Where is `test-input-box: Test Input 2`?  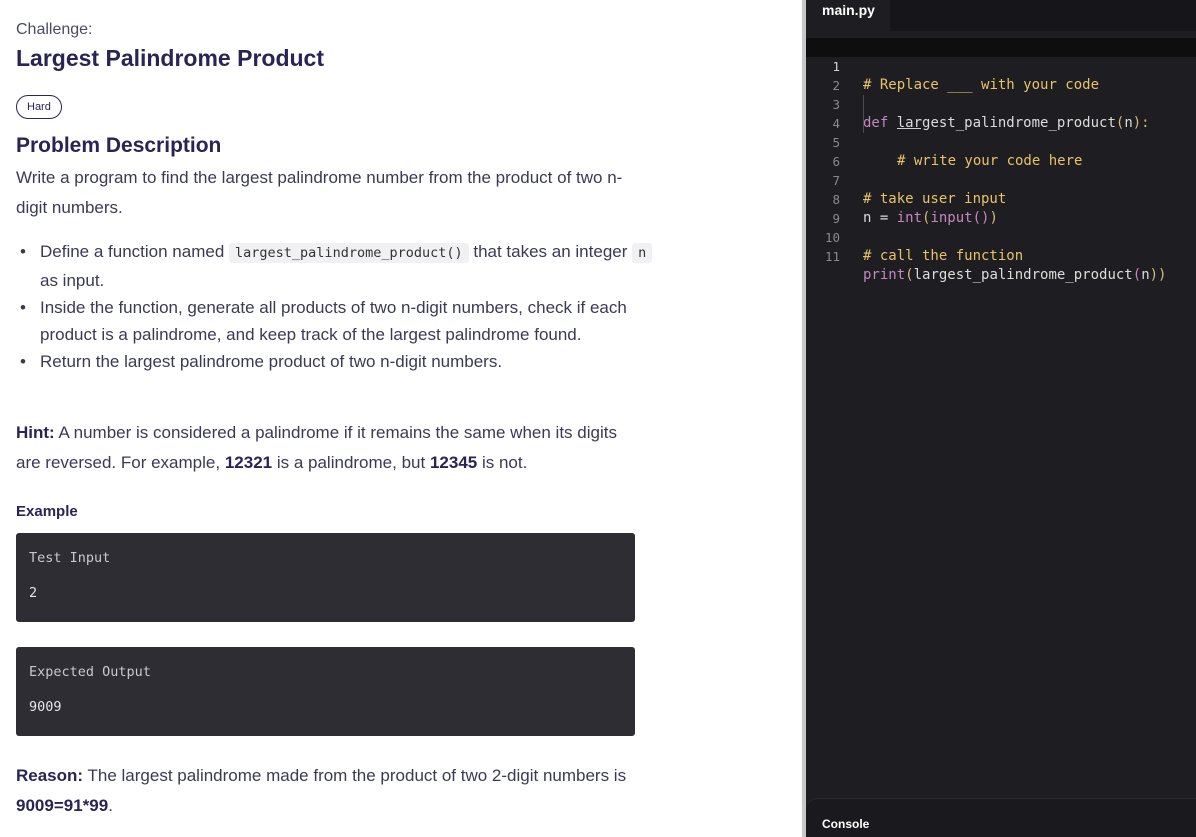
test-input-box: Test Input 2 is located at coordinates (325, 577).